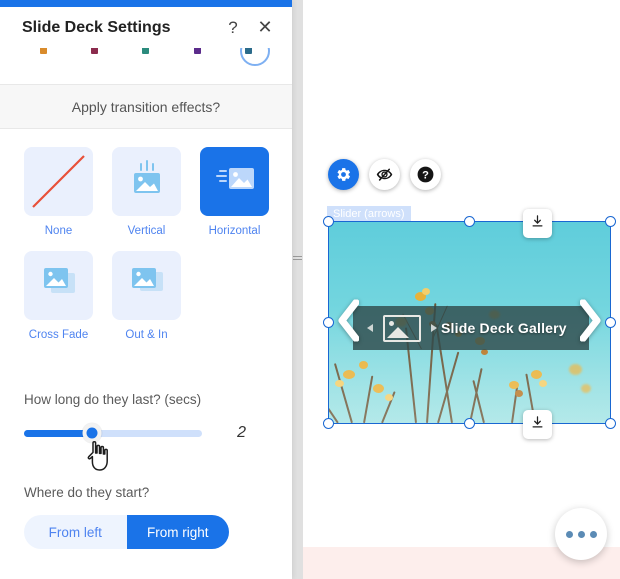  What do you see at coordinates (610, 423) in the screenshot?
I see `resize-handle-bottom-right` at bounding box center [610, 423].